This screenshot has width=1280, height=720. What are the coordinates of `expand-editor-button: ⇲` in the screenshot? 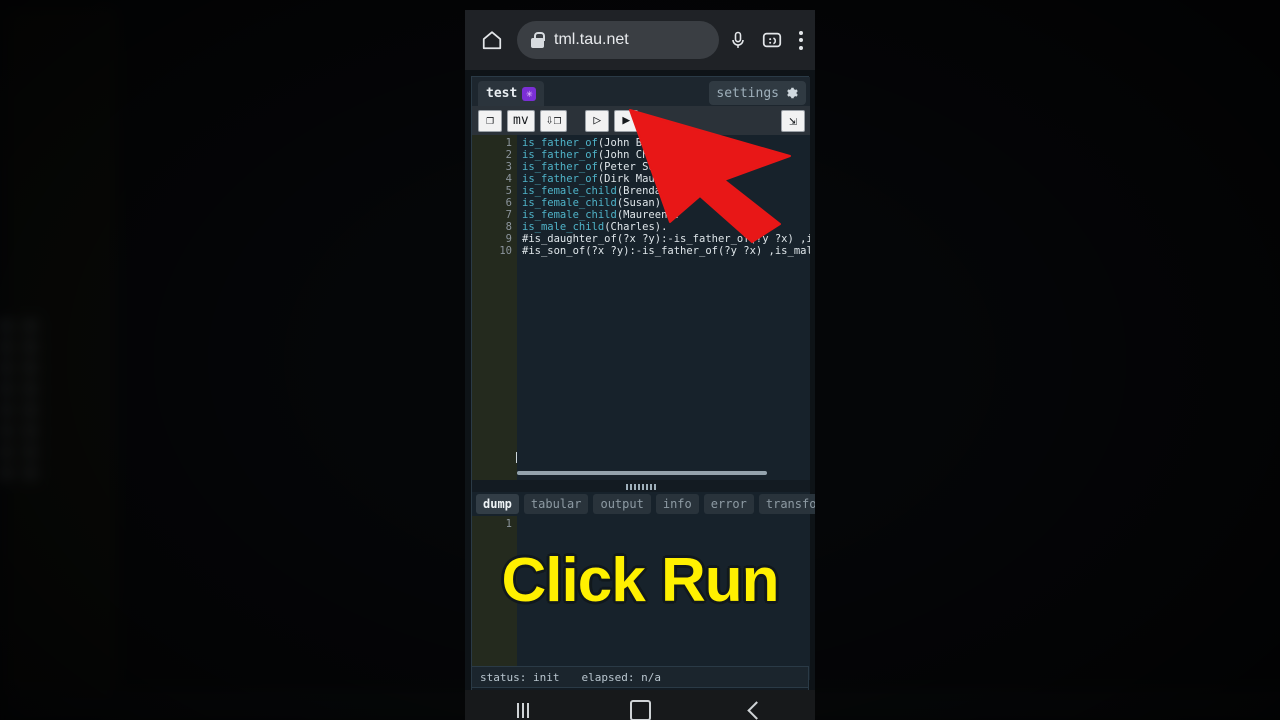 It's located at (793, 121).